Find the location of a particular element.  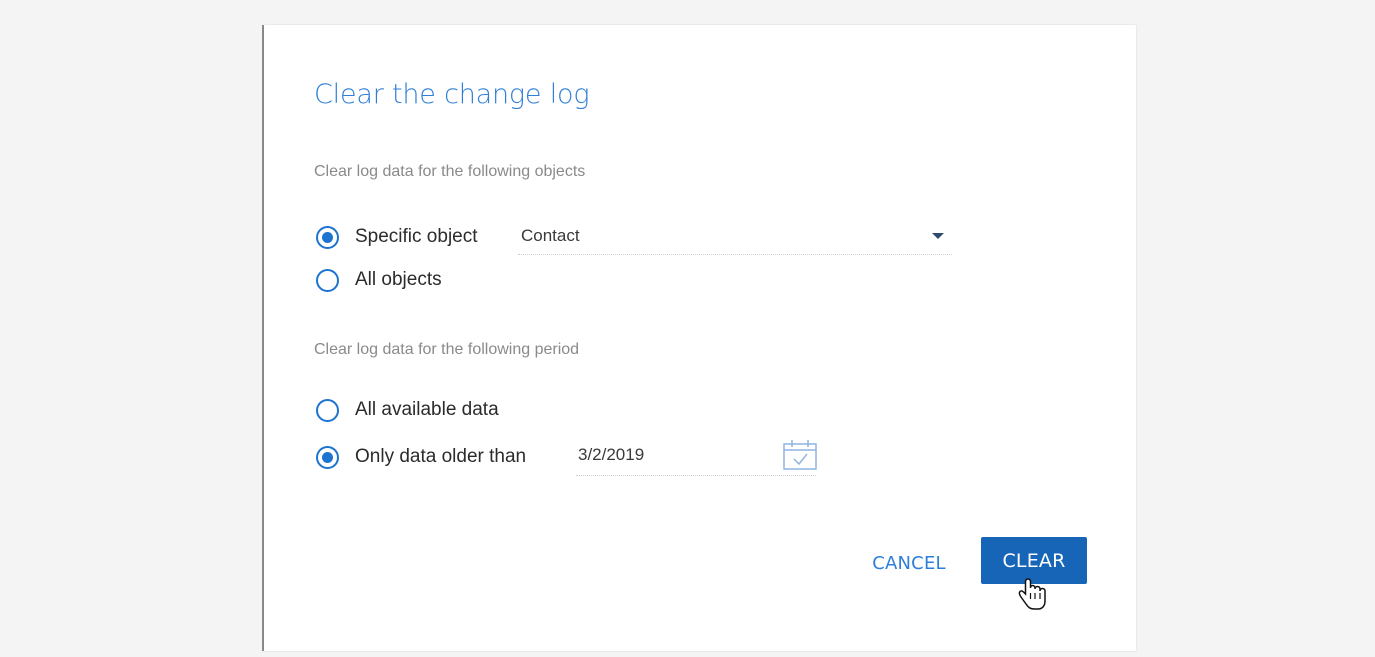

calendar-icon is located at coordinates (800, 454).